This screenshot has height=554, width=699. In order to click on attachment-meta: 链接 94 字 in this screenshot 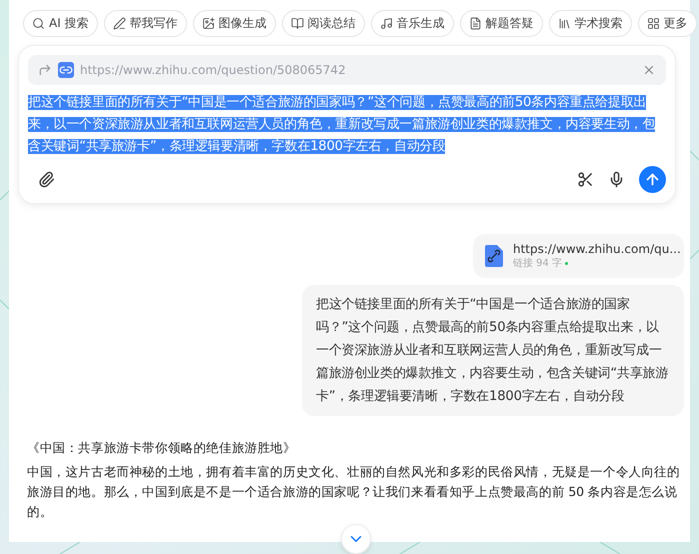, I will do `click(537, 263)`.